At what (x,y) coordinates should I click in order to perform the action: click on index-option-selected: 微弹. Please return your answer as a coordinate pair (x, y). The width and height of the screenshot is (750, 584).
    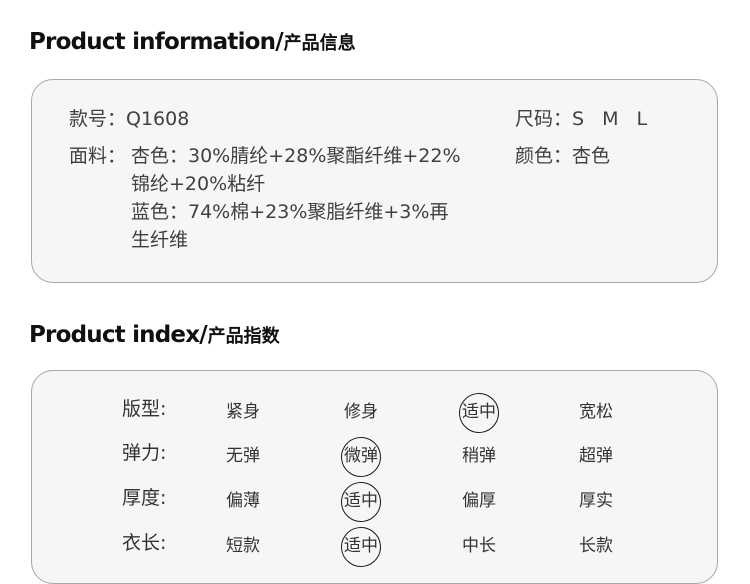
    Looking at the image, I should click on (361, 456).